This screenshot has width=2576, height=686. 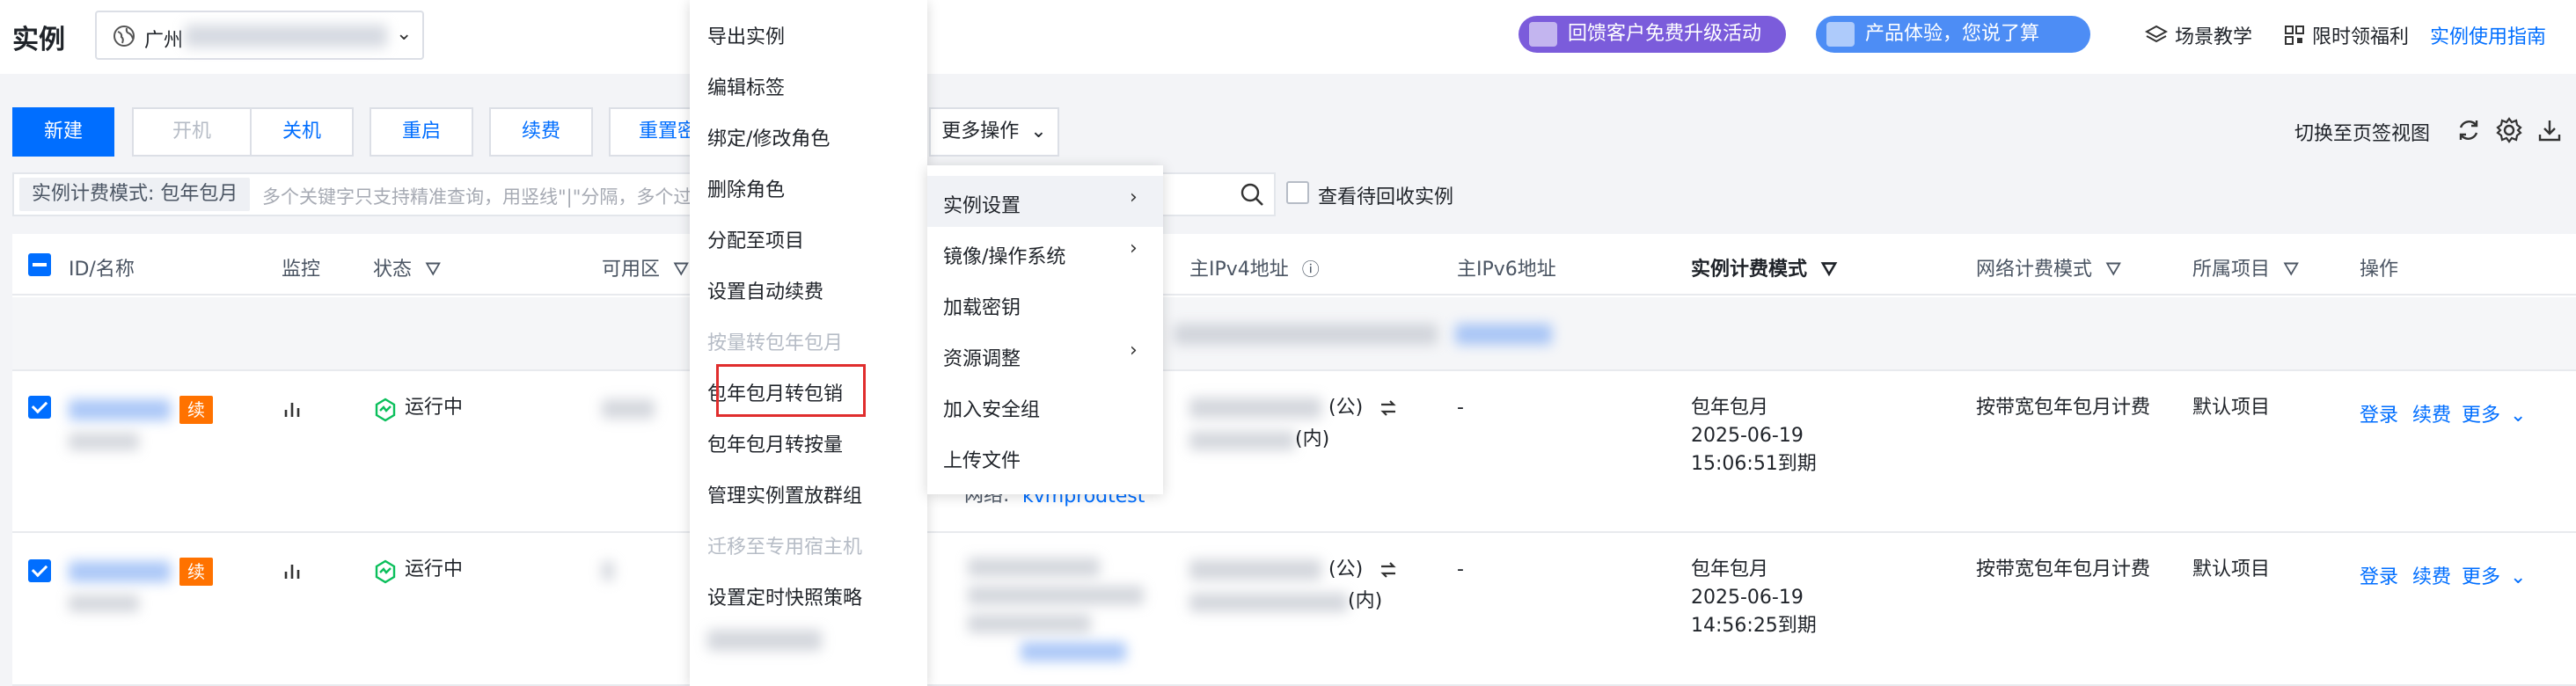 What do you see at coordinates (765, 290) in the screenshot?
I see `menu-item-auto-renew: 设置自动续费` at bounding box center [765, 290].